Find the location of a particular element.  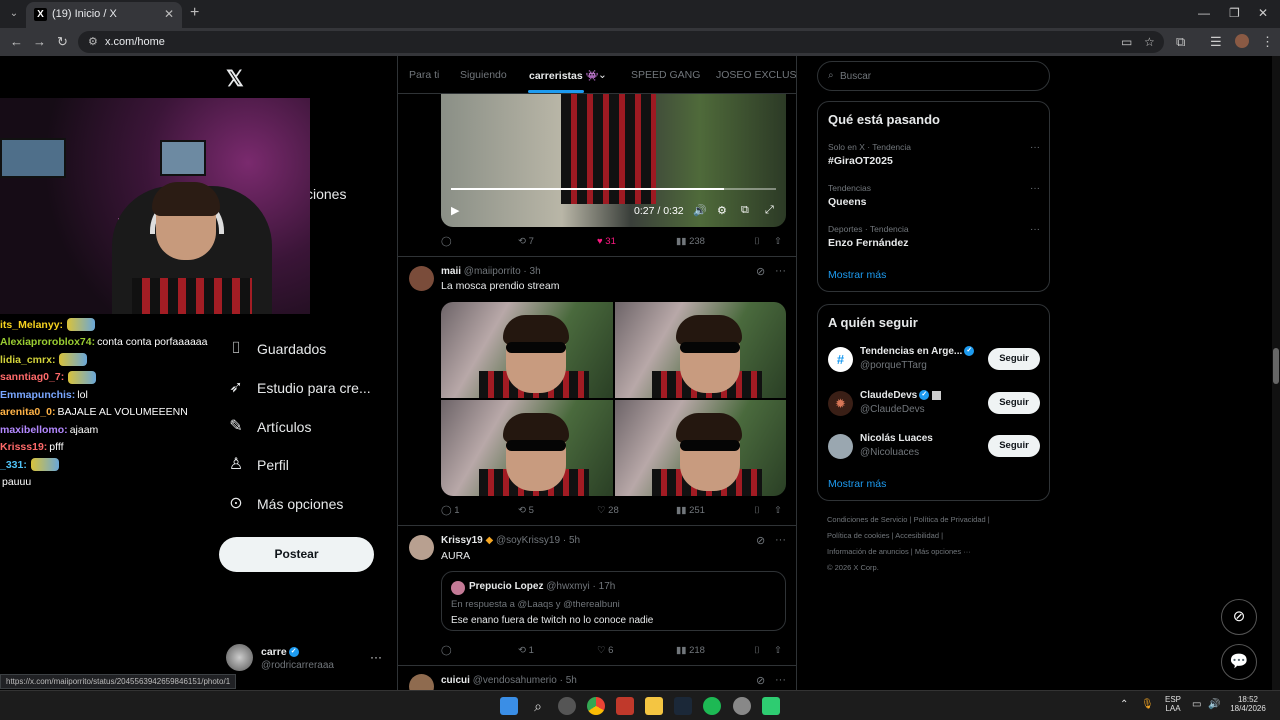

like-icon: ♥ 31 is located at coordinates (606, 241).